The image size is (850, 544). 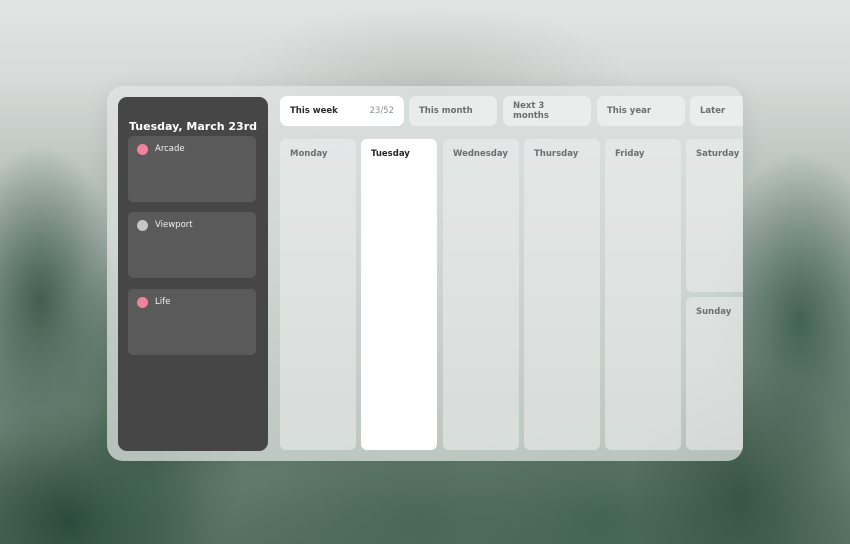 What do you see at coordinates (714, 373) in the screenshot?
I see `day-column-sunday: Sunday` at bounding box center [714, 373].